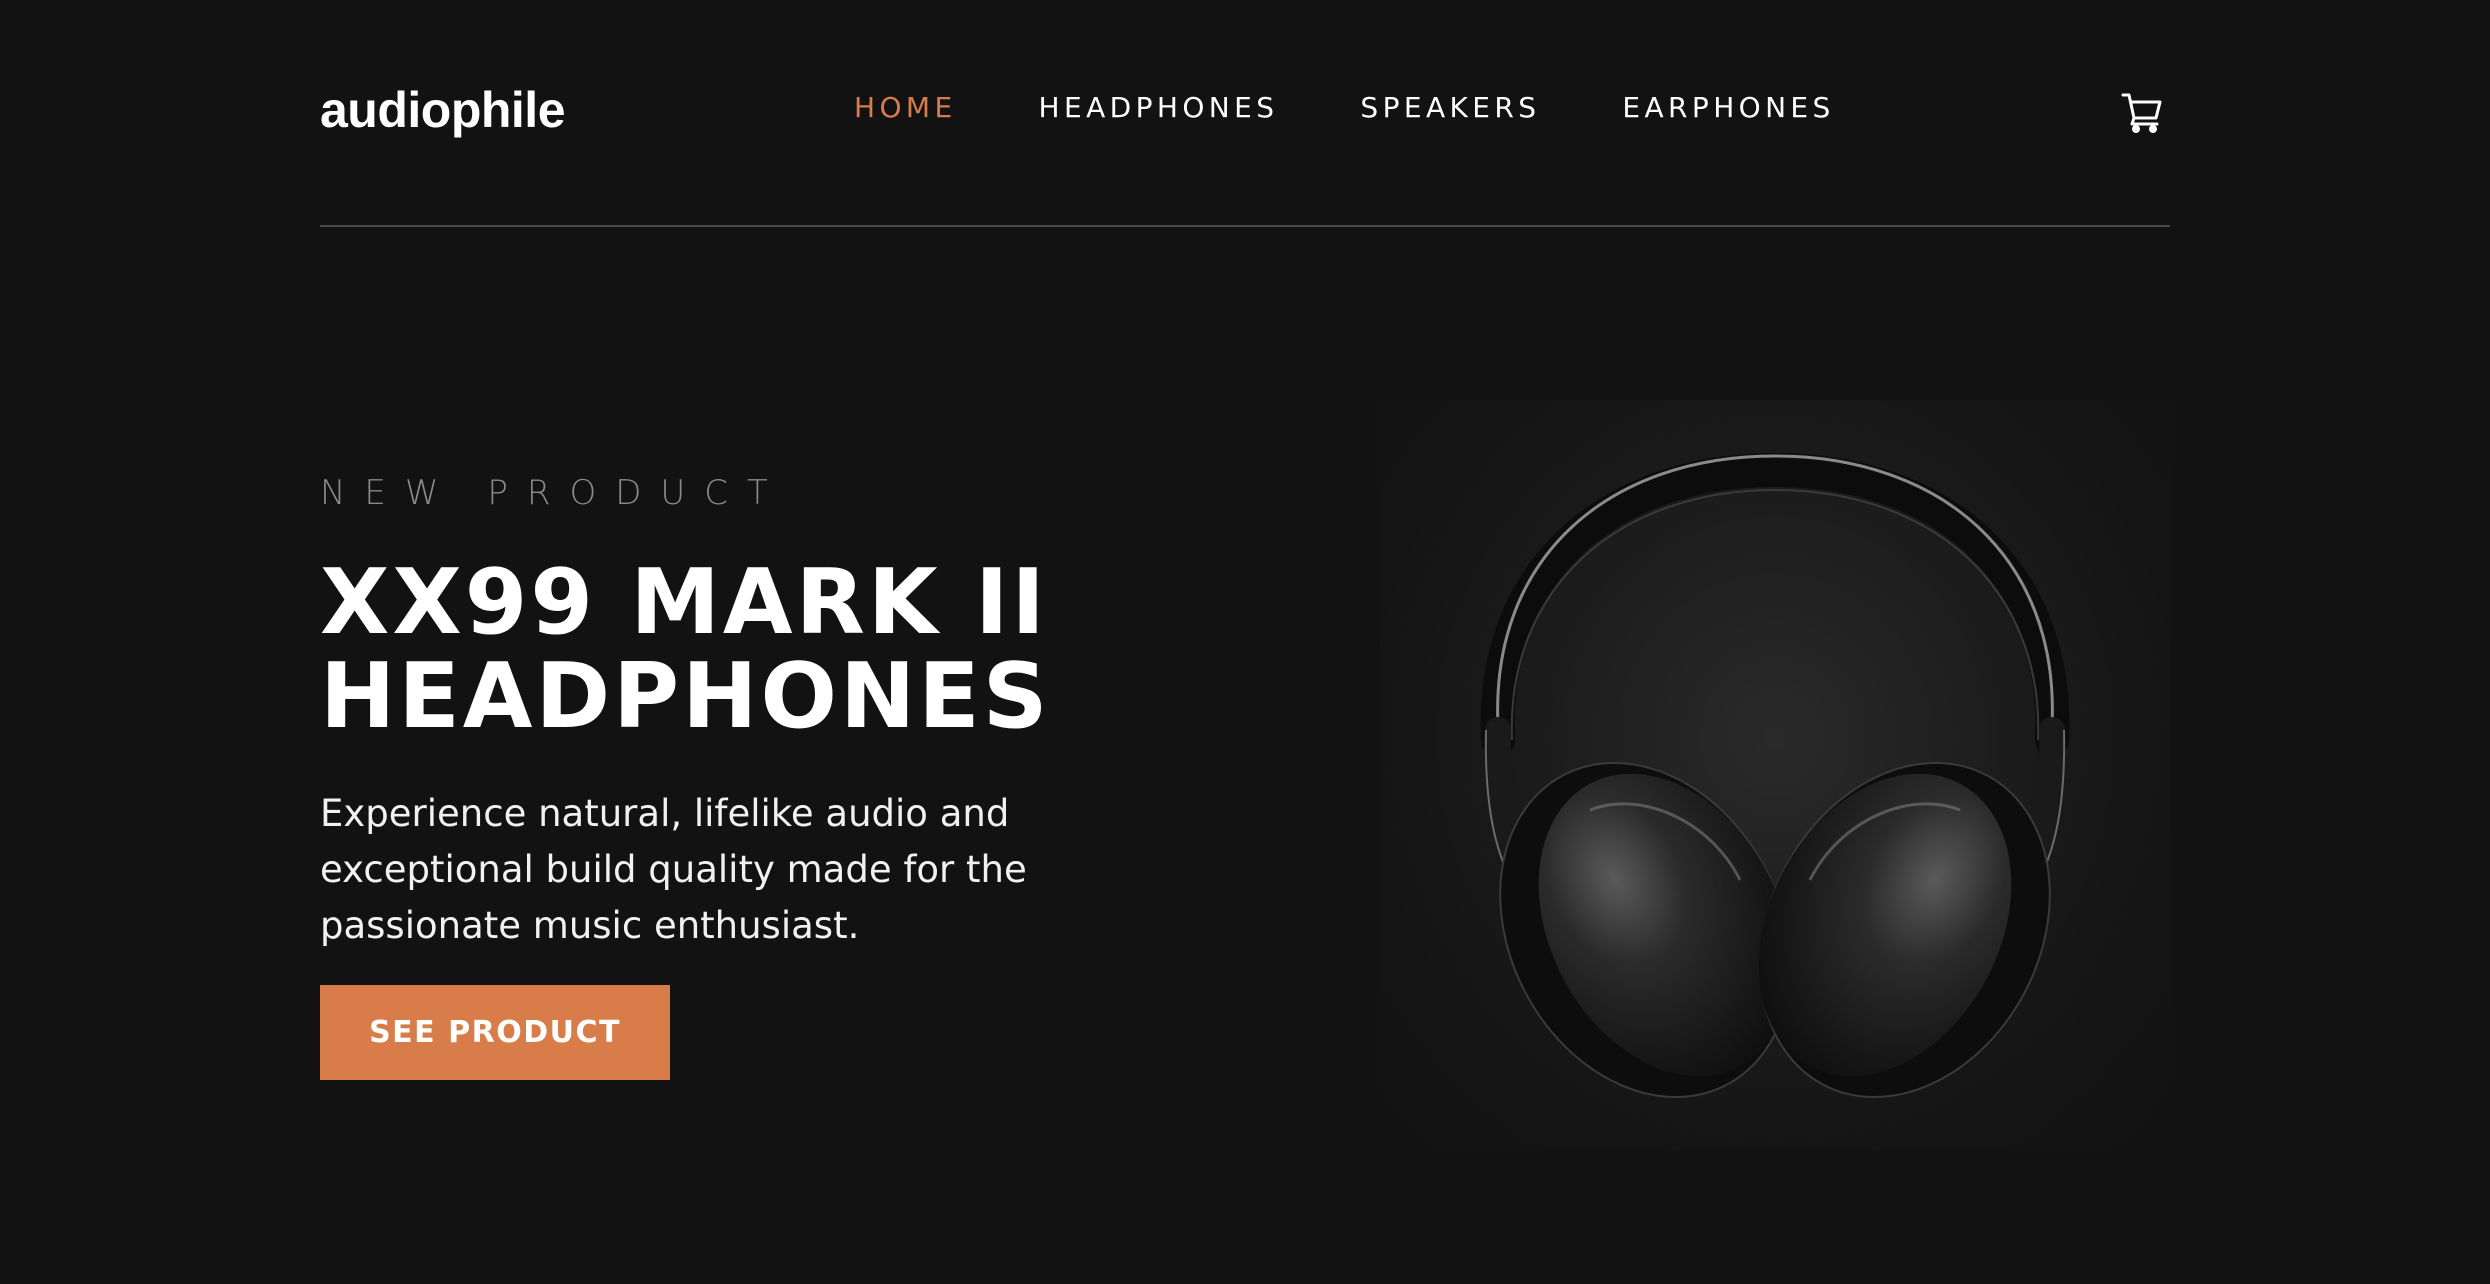 Image resolution: width=2490 pixels, height=1284 pixels. I want to click on description-line-1: Experience natural, lifelike audio and, so click(665, 813).